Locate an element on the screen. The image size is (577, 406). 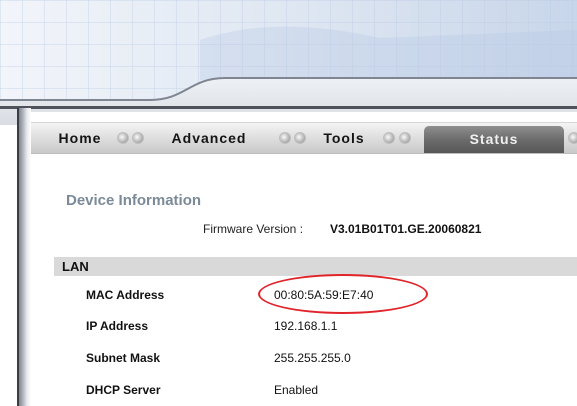
tab-advanced: Advanced is located at coordinates (209, 138).